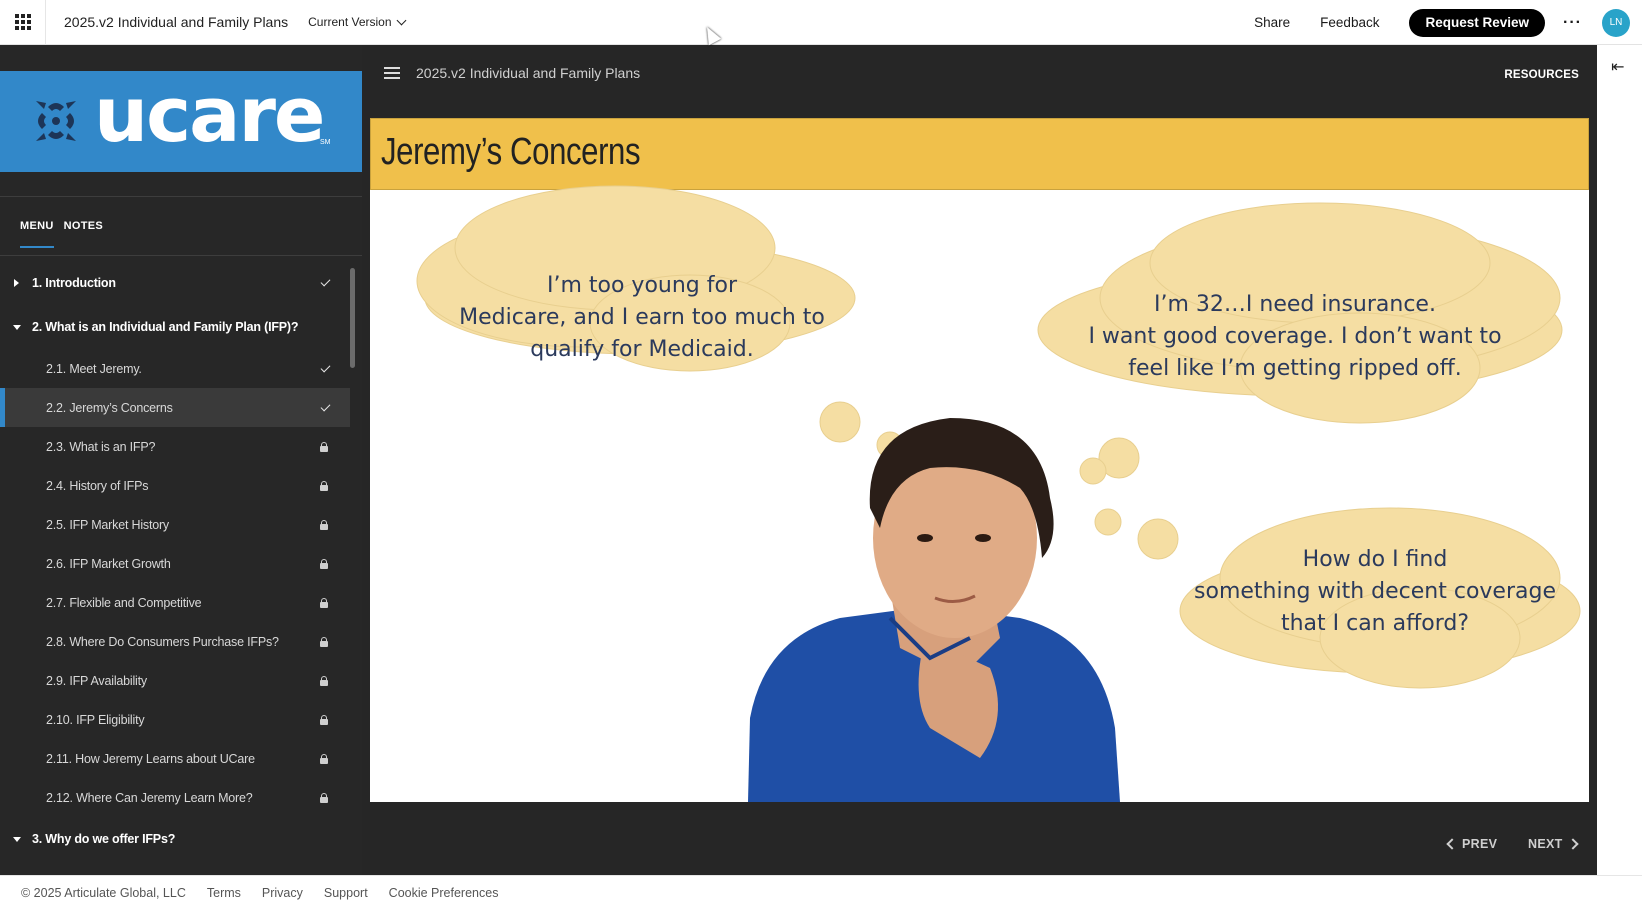  I want to click on sidebar-item-how-jeremy-learns: 2.11. How Jeremy Learns about UCare, so click(175, 758).